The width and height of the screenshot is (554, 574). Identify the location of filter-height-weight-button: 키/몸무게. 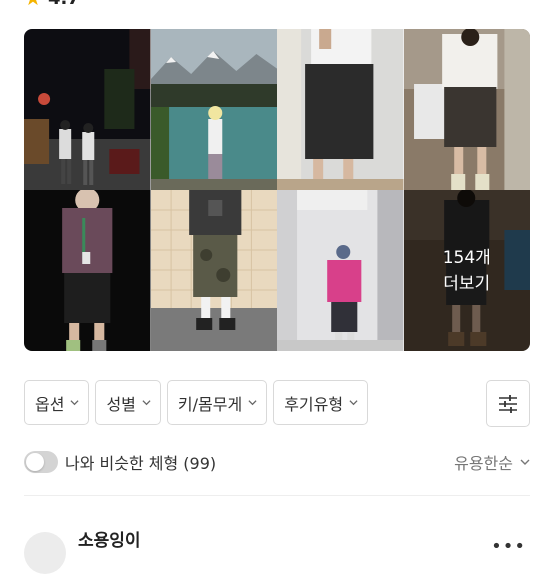
(217, 402).